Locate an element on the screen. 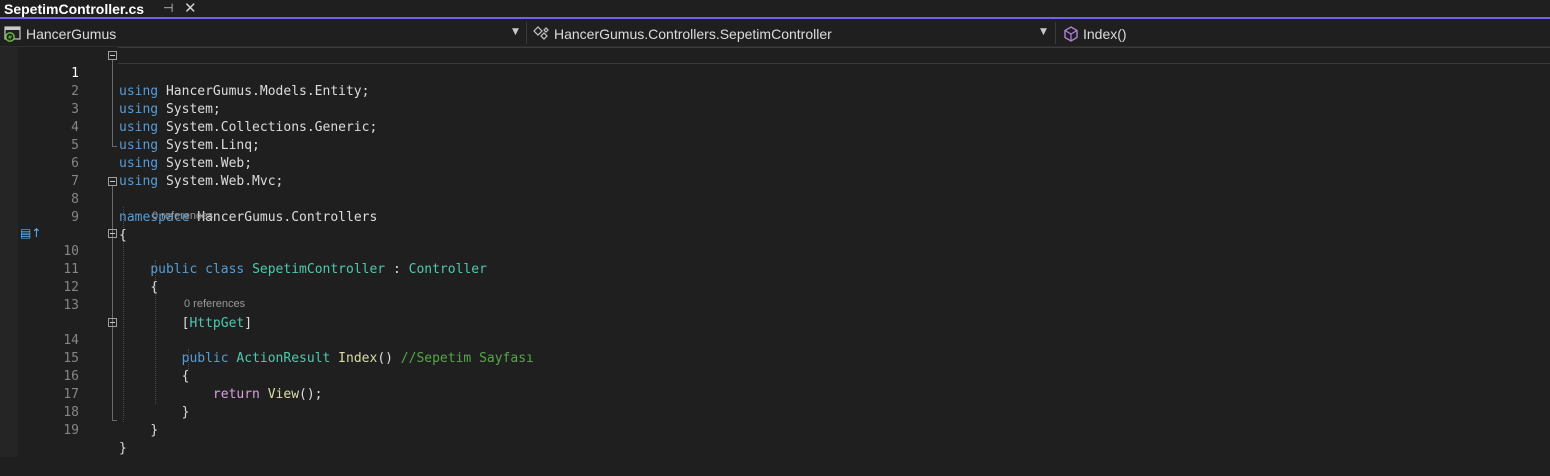 Image resolution: width=1550 pixels, height=476 pixels. code-line: 6 using System.Web.Mvc; is located at coordinates (775, 163).